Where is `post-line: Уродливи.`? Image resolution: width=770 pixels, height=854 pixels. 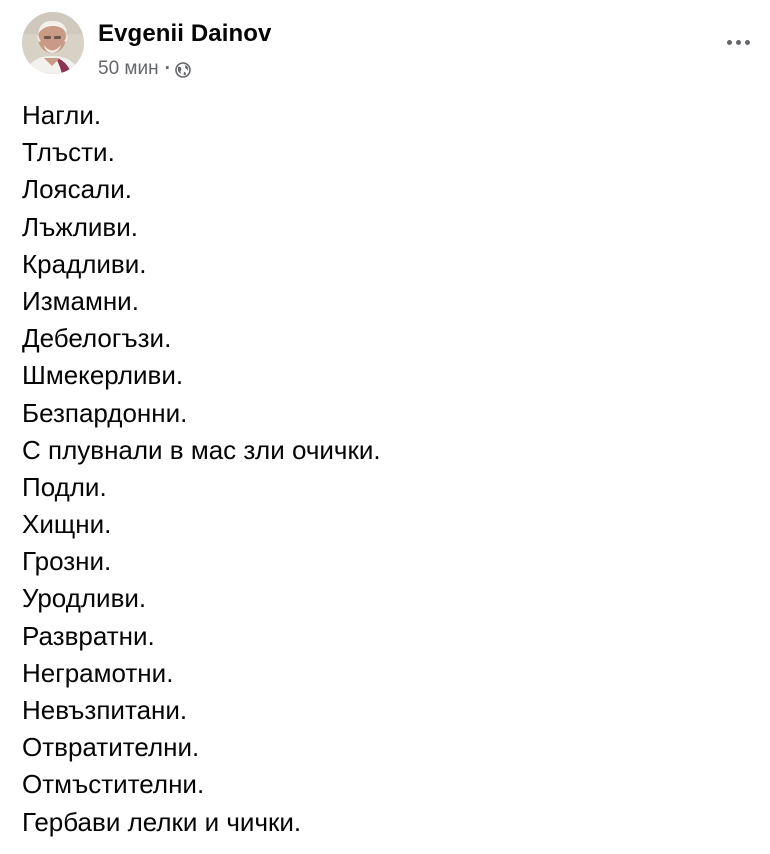 post-line: Уродливи. is located at coordinates (84, 598).